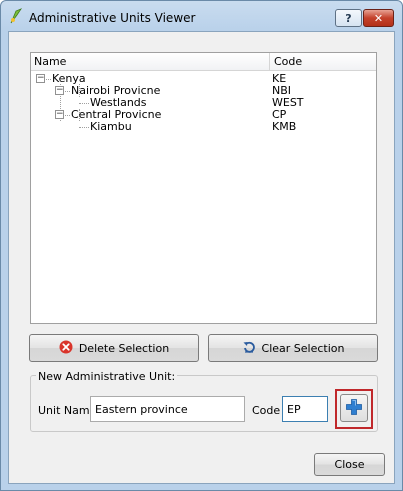 This screenshot has height=491, width=403. I want to click on delete-selection-label: Delete Selection, so click(124, 348).